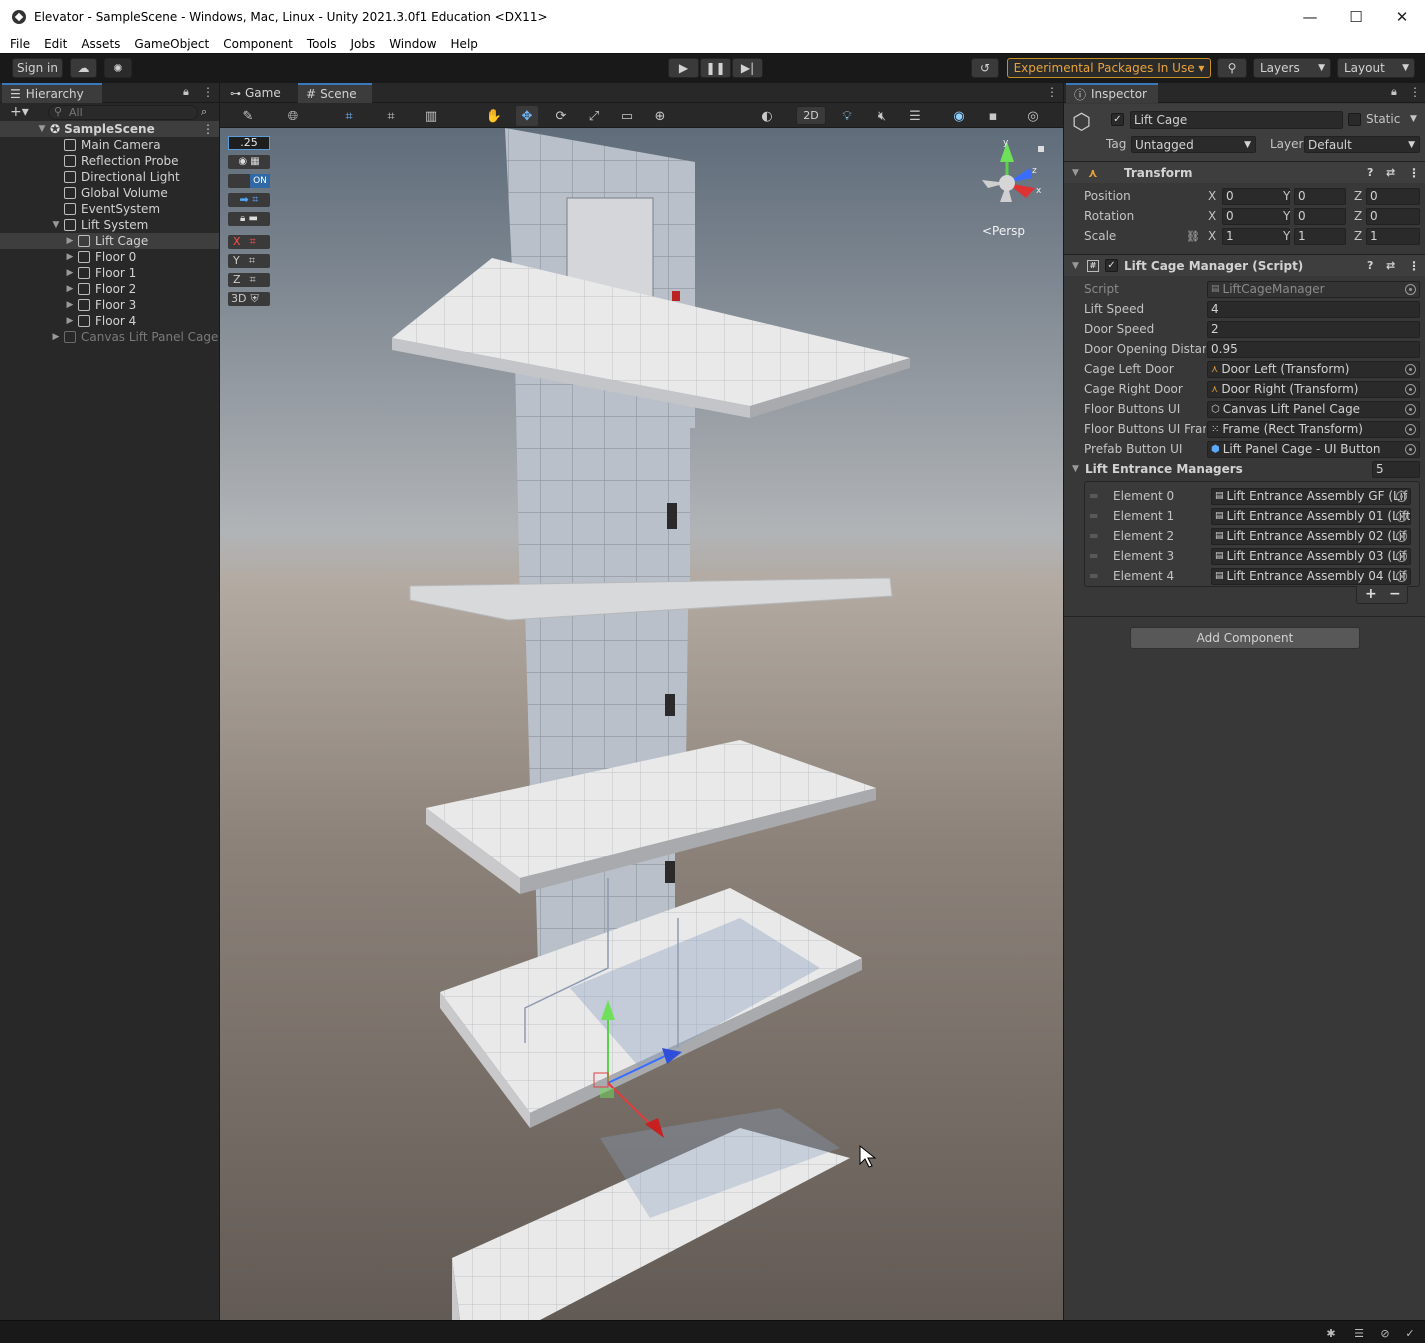 The image size is (1425, 1343). Describe the element at coordinates (204, 112) in the screenshot. I see `search-filter-icon: ⌕` at that location.